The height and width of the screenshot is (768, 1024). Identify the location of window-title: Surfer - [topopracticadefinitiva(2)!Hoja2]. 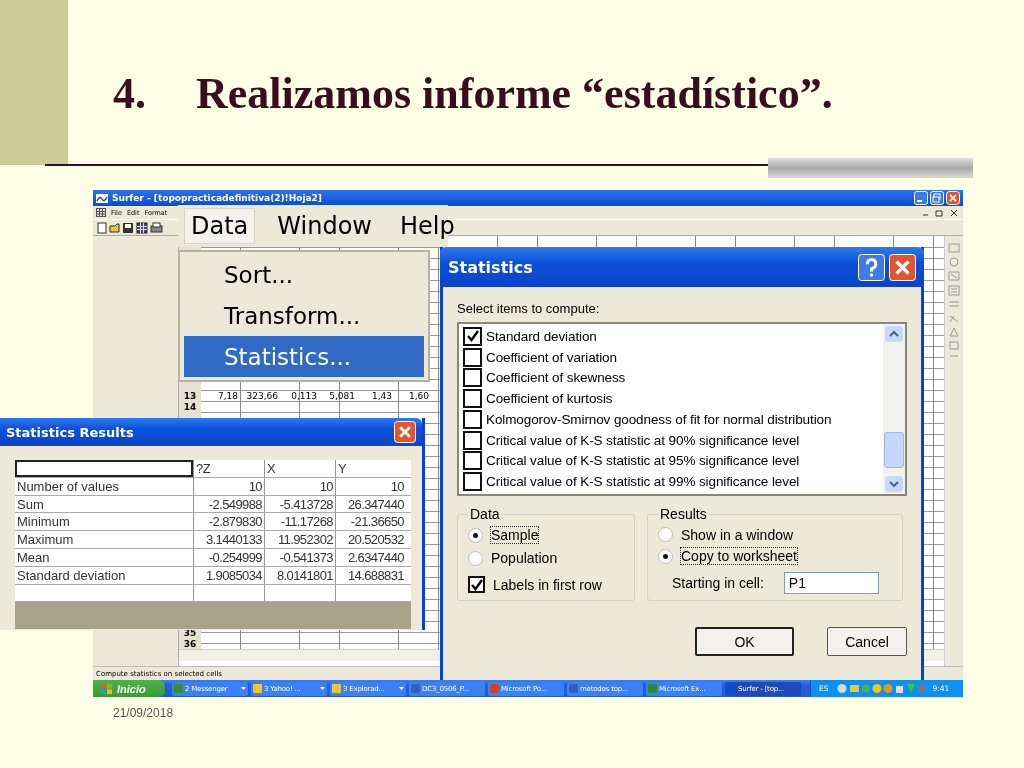
(217, 198).